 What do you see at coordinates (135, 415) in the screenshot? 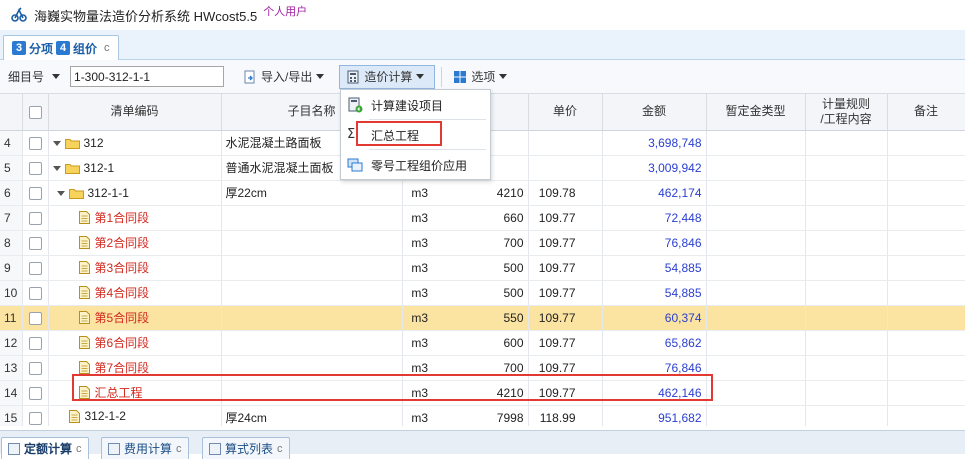
I see `cell-code: 312-1-2` at bounding box center [135, 415].